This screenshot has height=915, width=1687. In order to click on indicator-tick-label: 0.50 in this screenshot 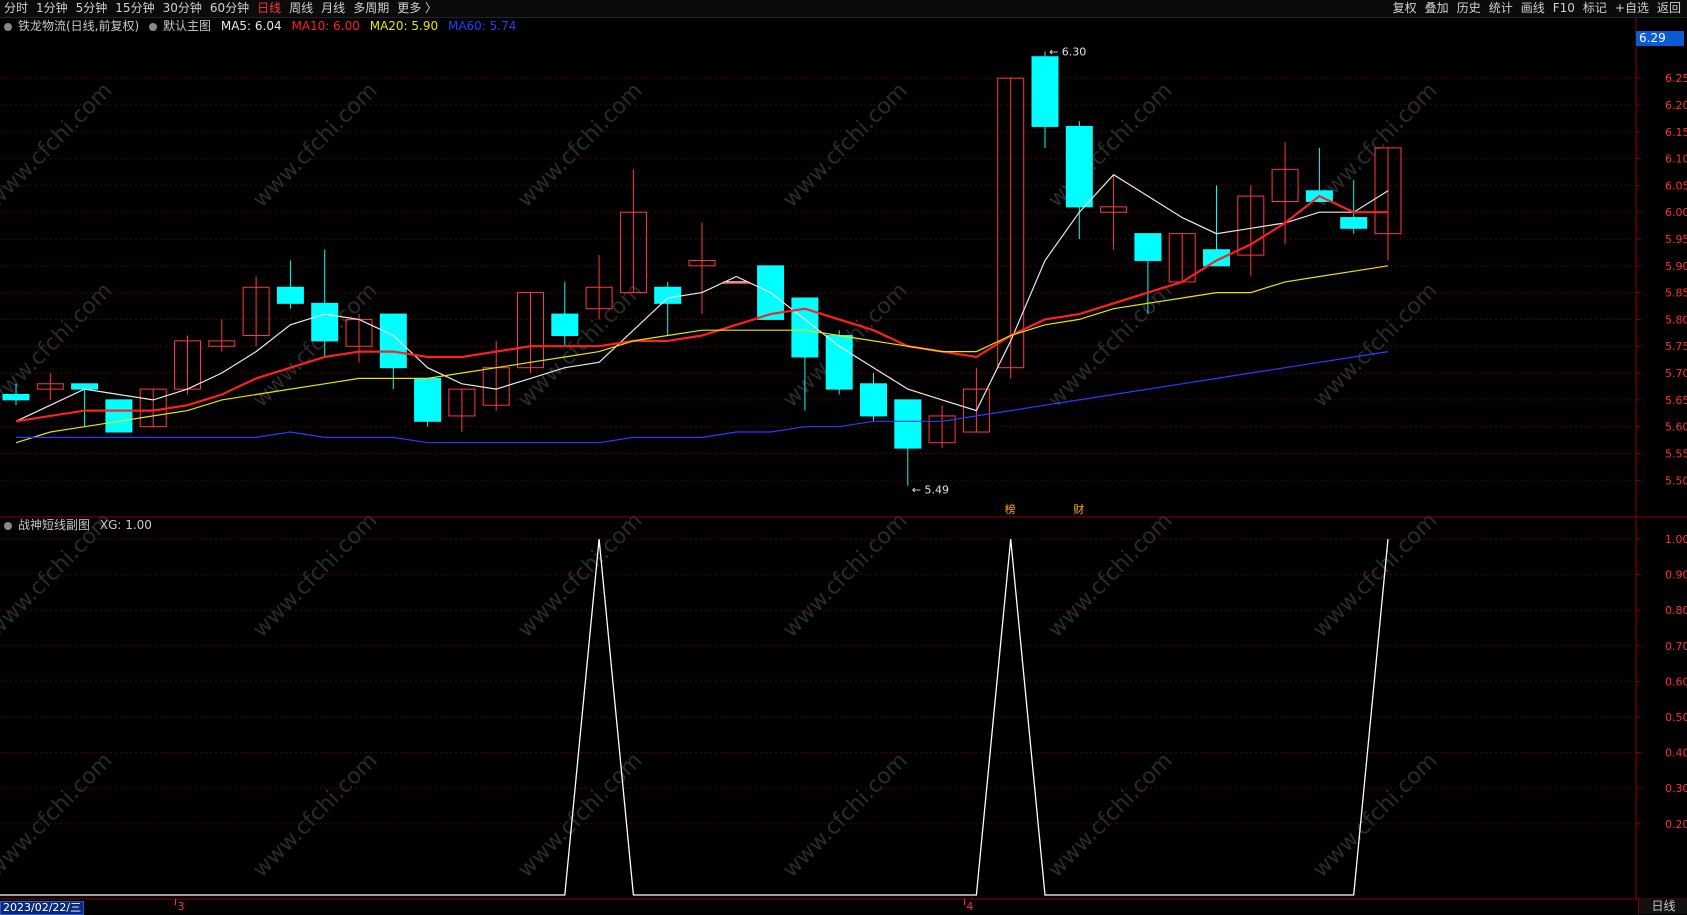, I will do `click(1676, 717)`.